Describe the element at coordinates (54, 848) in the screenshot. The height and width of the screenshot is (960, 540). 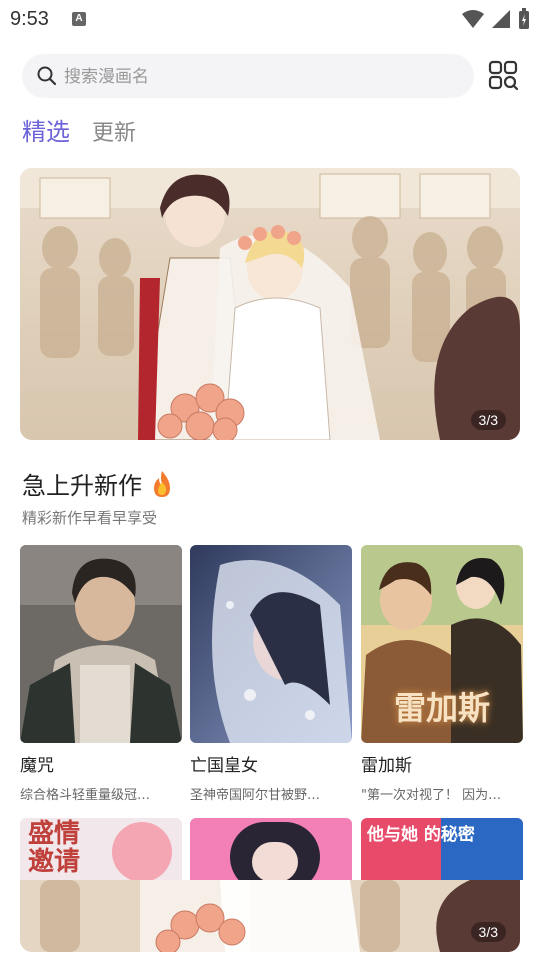
I see `cover-logo-text: 盛情 邀请` at that location.